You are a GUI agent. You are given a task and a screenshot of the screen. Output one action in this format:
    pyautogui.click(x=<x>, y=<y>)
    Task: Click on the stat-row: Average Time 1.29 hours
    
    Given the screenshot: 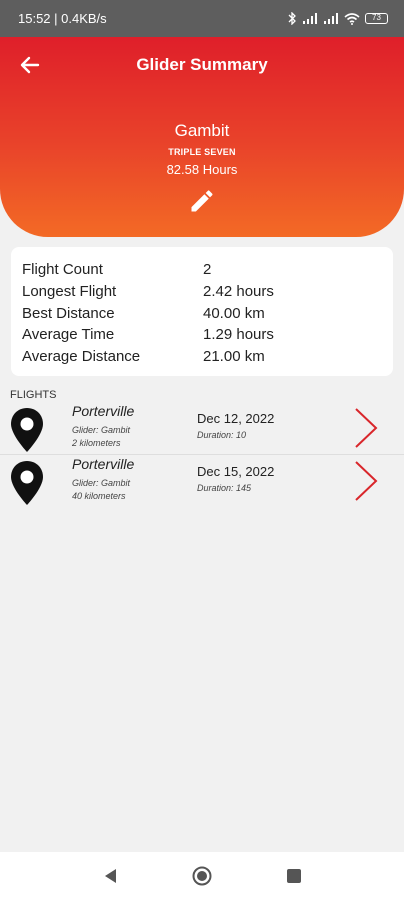 What is the action you would take?
    pyautogui.click(x=202, y=335)
    